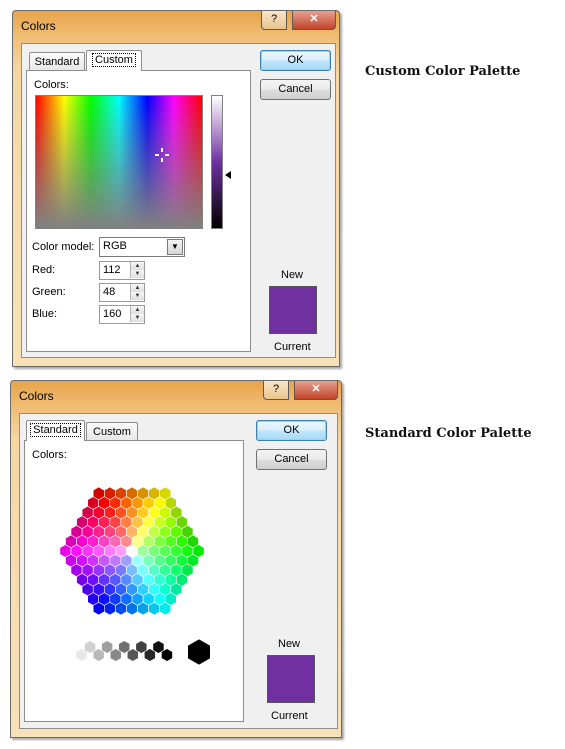 The image size is (565, 749). What do you see at coordinates (109, 292) in the screenshot?
I see `green-value: 48` at bounding box center [109, 292].